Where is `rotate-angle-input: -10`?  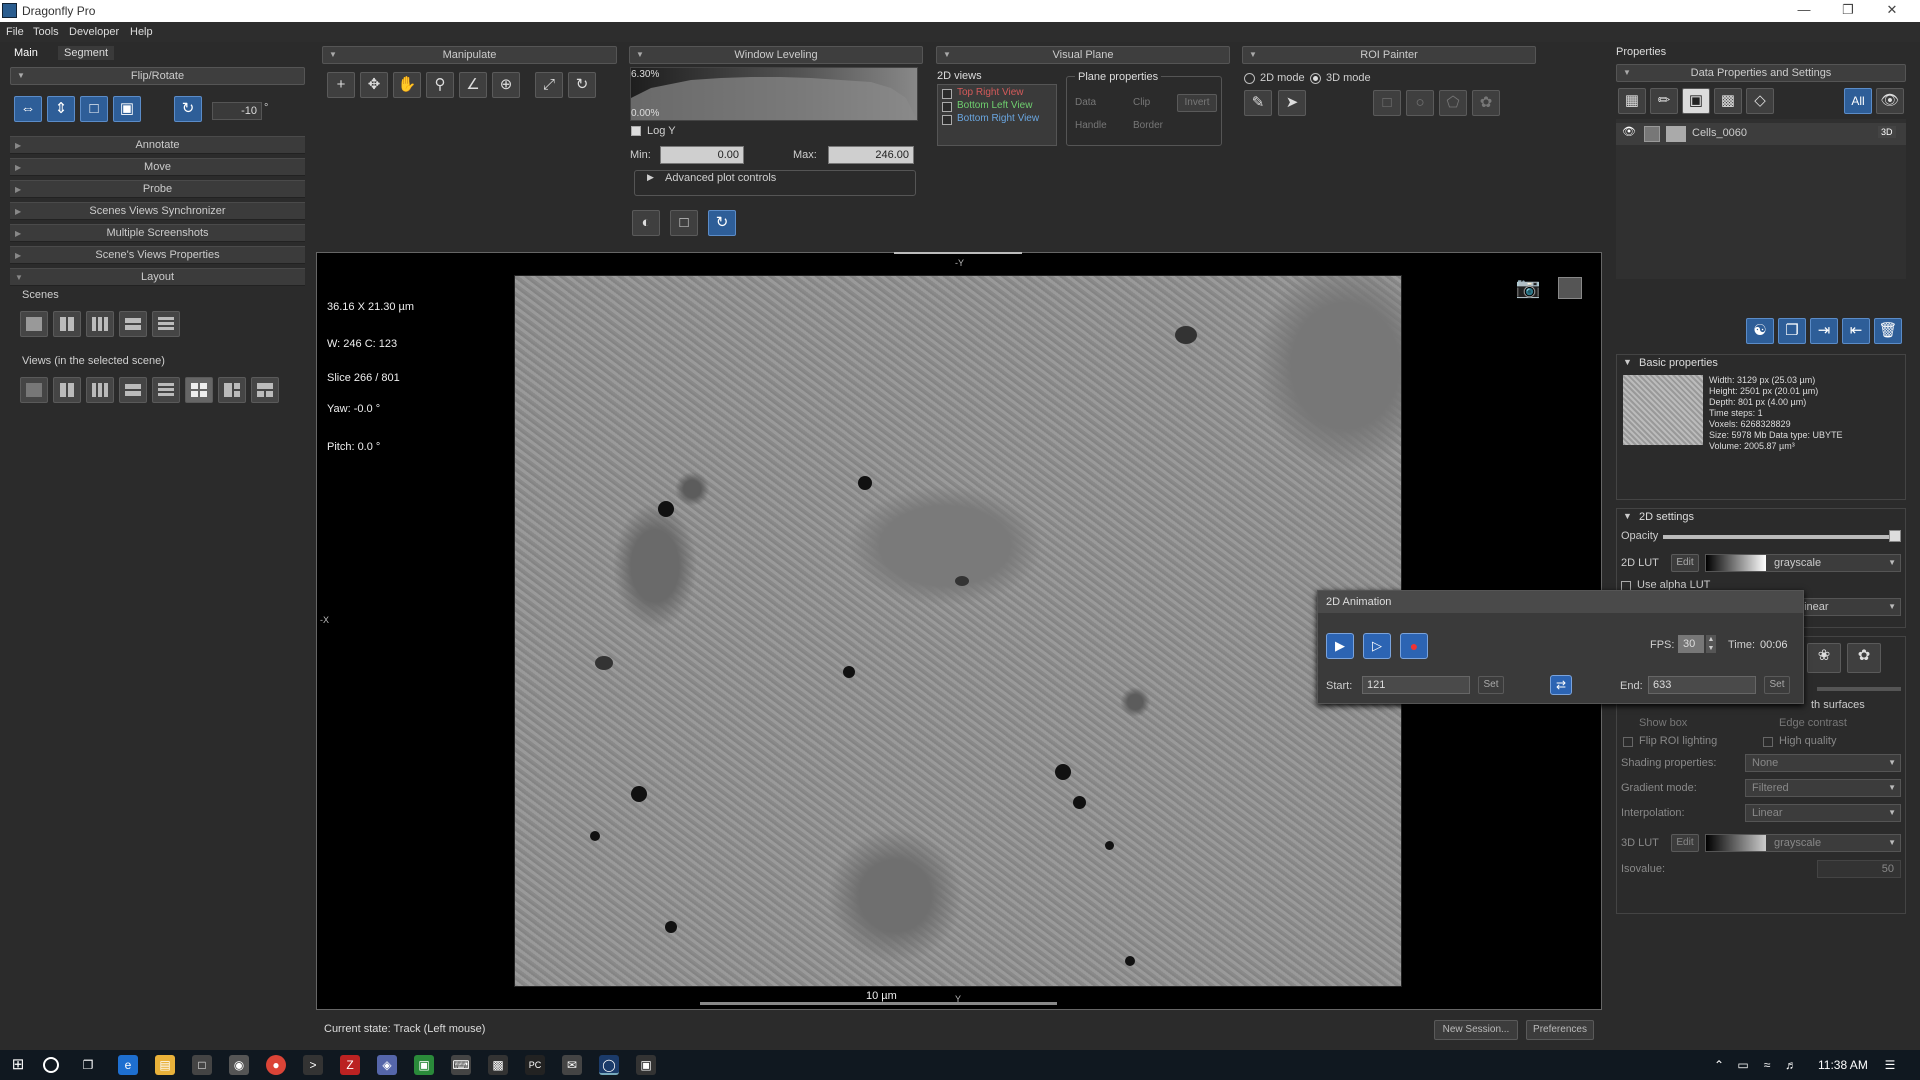 rotate-angle-input: -10 is located at coordinates (237, 111).